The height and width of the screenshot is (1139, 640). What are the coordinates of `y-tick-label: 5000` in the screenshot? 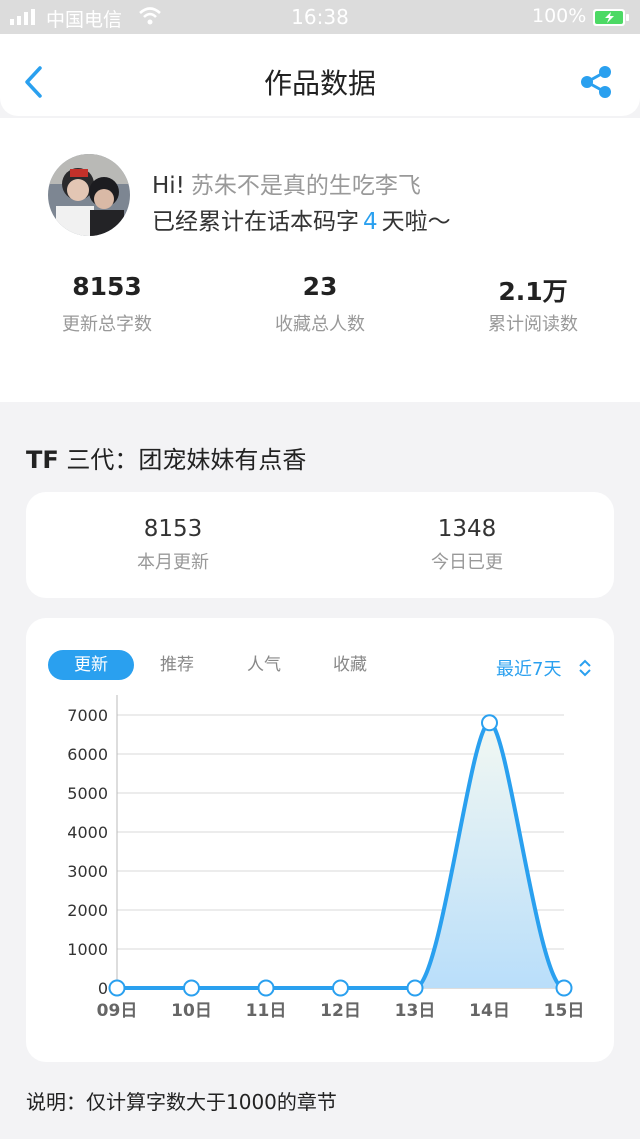 It's located at (87, 793).